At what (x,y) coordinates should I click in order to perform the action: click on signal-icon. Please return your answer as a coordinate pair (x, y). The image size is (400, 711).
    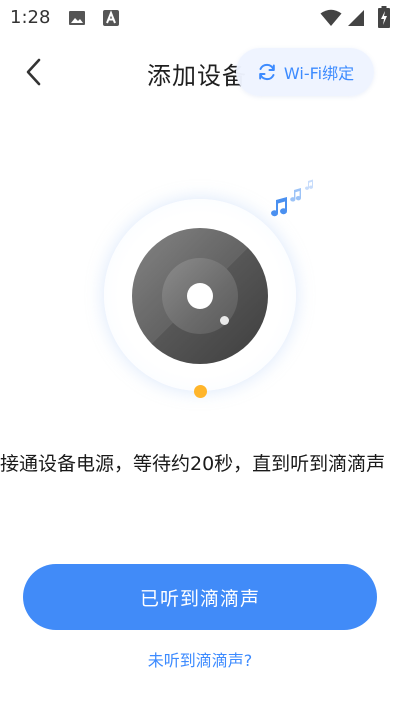
    Looking at the image, I should click on (356, 20).